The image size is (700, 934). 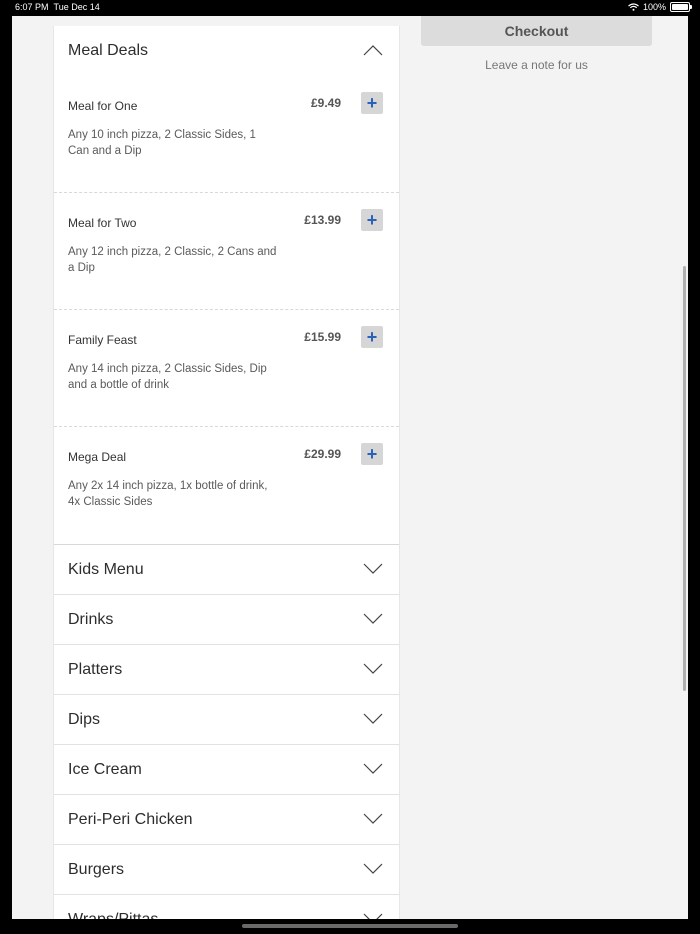 What do you see at coordinates (536, 31) in the screenshot?
I see `checkout-button: Checkout` at bounding box center [536, 31].